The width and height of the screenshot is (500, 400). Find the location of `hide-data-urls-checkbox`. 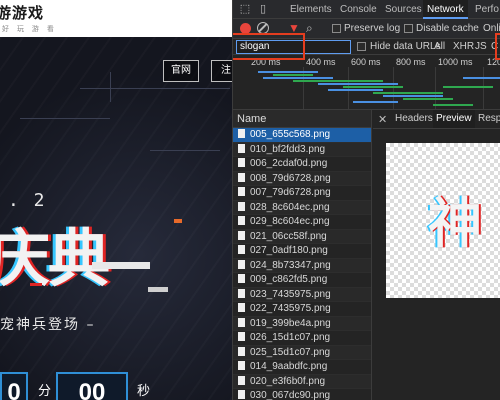

hide-data-urls-checkbox is located at coordinates (361, 46).